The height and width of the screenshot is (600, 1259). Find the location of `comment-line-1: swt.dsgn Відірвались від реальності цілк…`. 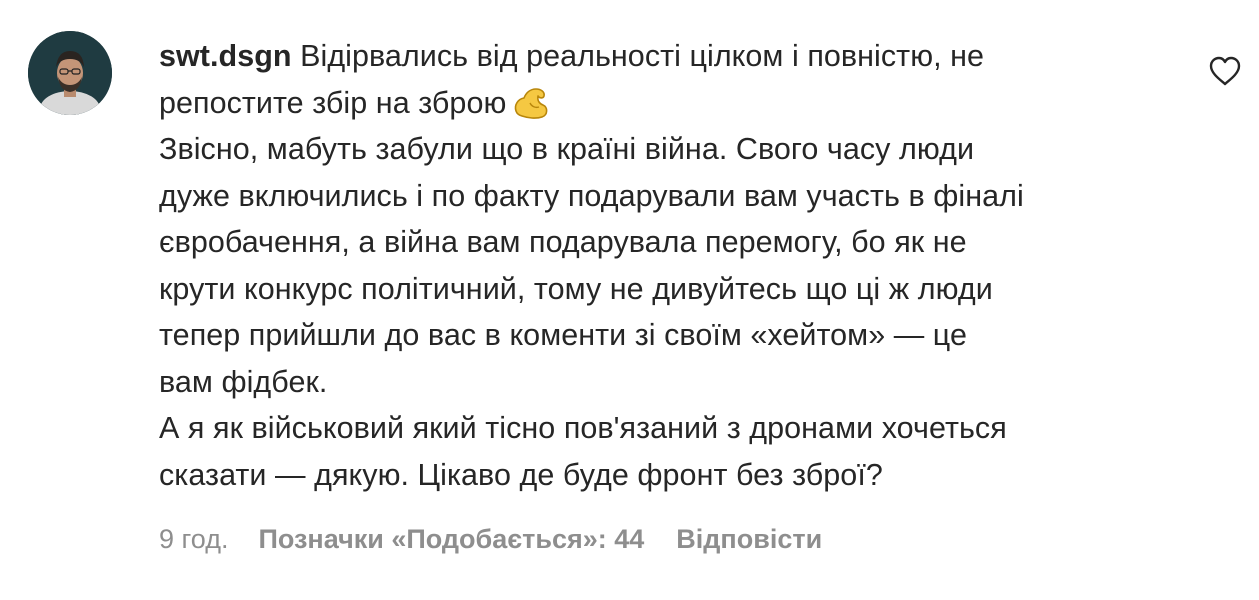

comment-line-1: swt.dsgn Відірвались від реальності цілк… is located at coordinates (674, 56).